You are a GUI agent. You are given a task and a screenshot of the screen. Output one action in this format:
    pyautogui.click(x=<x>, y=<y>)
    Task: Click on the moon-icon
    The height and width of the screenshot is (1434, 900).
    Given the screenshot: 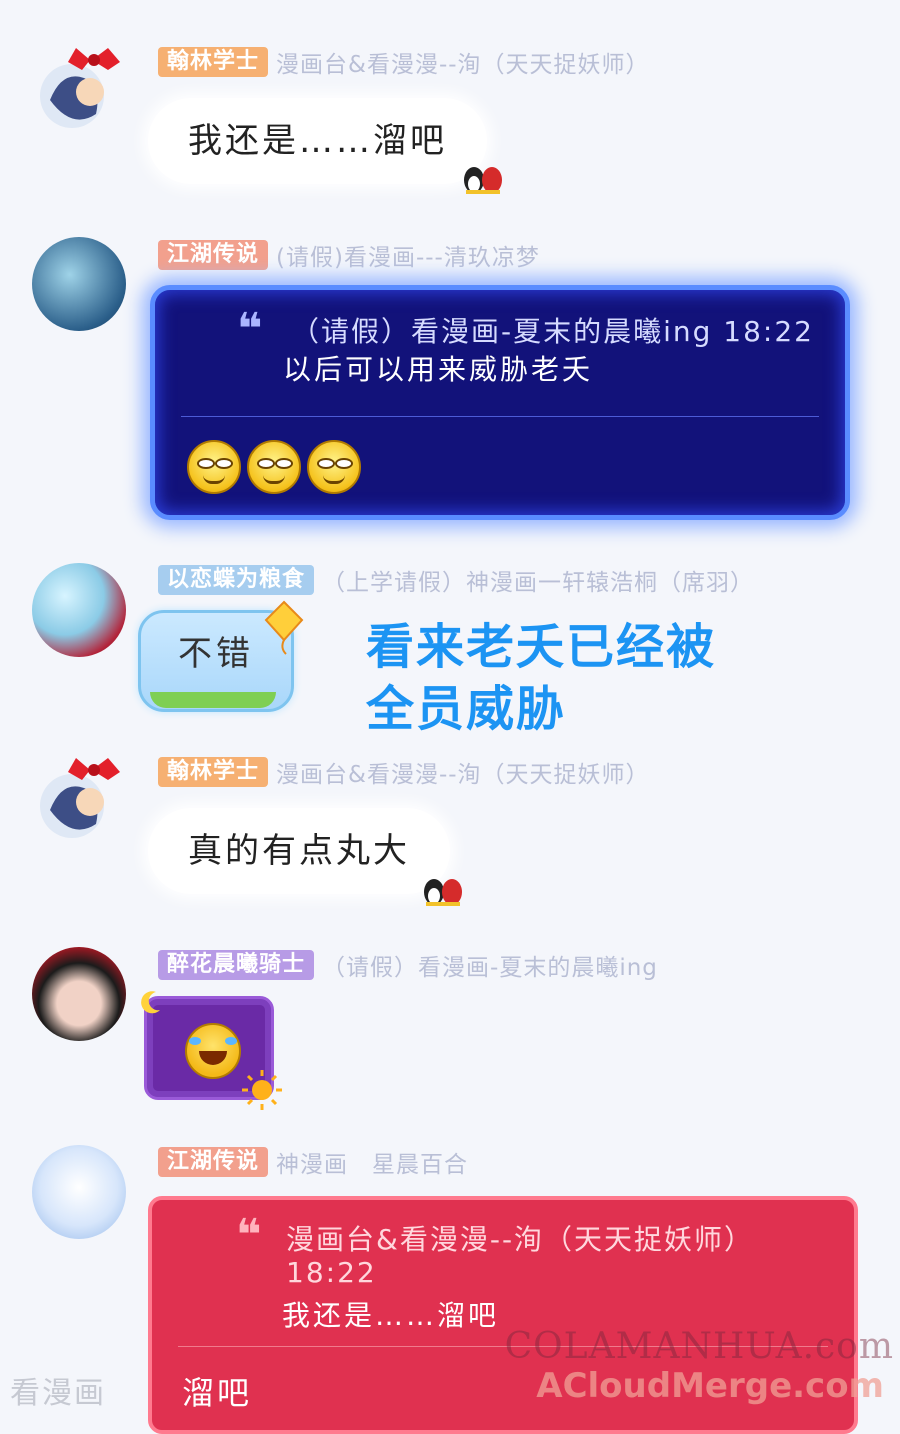 What is the action you would take?
    pyautogui.click(x=150, y=1002)
    